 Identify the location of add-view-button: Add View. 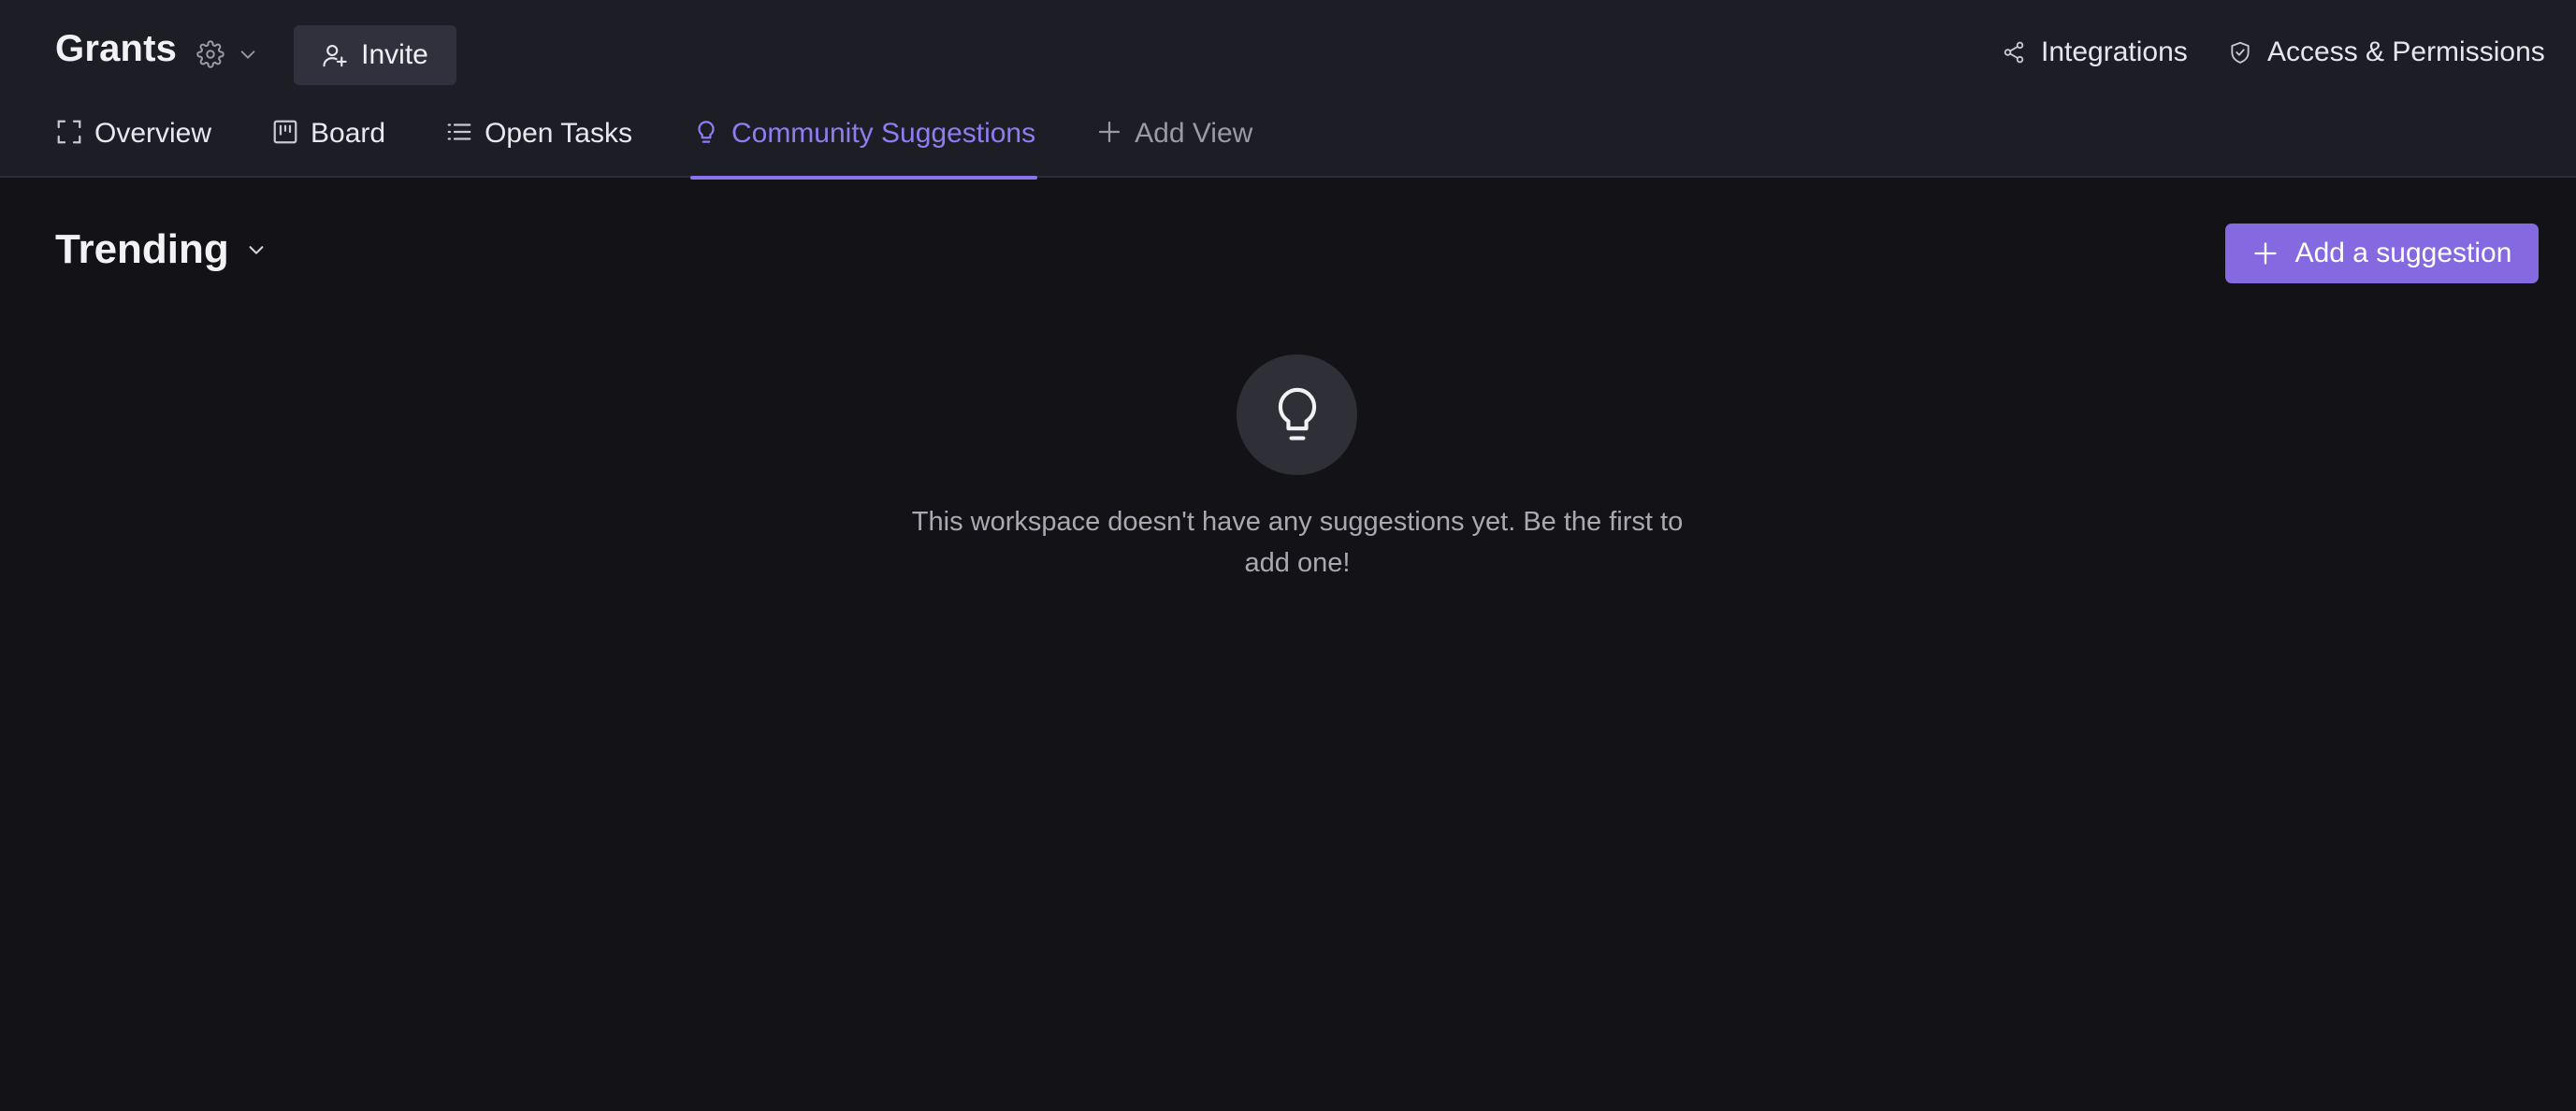
(1173, 144).